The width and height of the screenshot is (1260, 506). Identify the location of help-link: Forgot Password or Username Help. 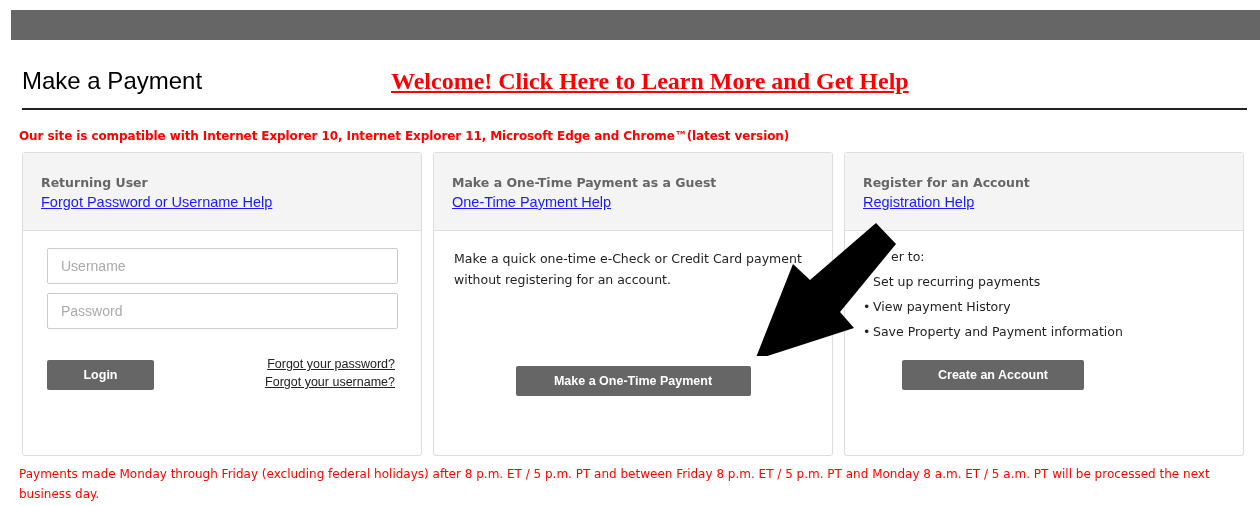
(157, 202).